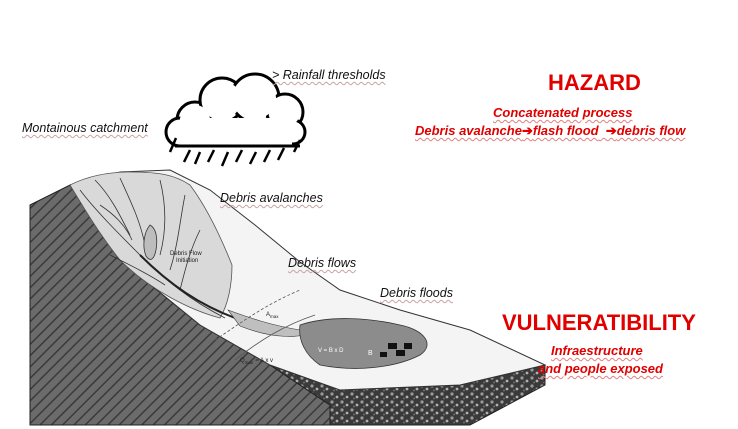 This screenshot has width=738, height=429. I want to click on debris-floods-label: Debris floods, so click(416, 293).